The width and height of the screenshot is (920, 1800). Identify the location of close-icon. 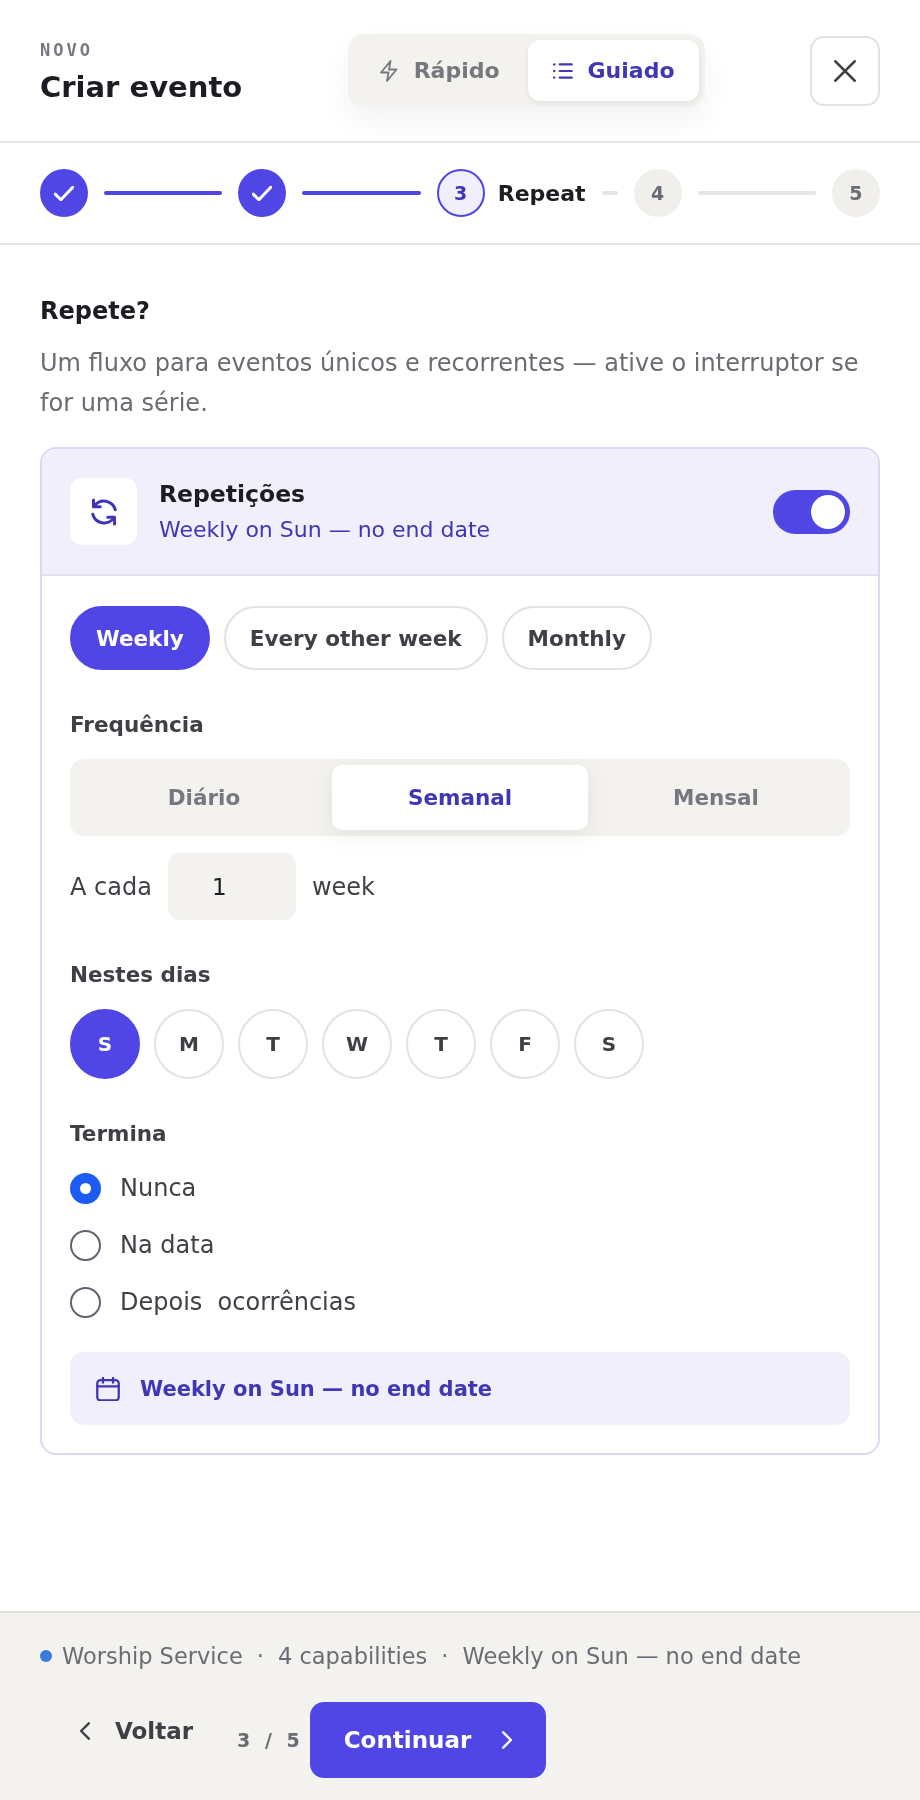
(845, 70).